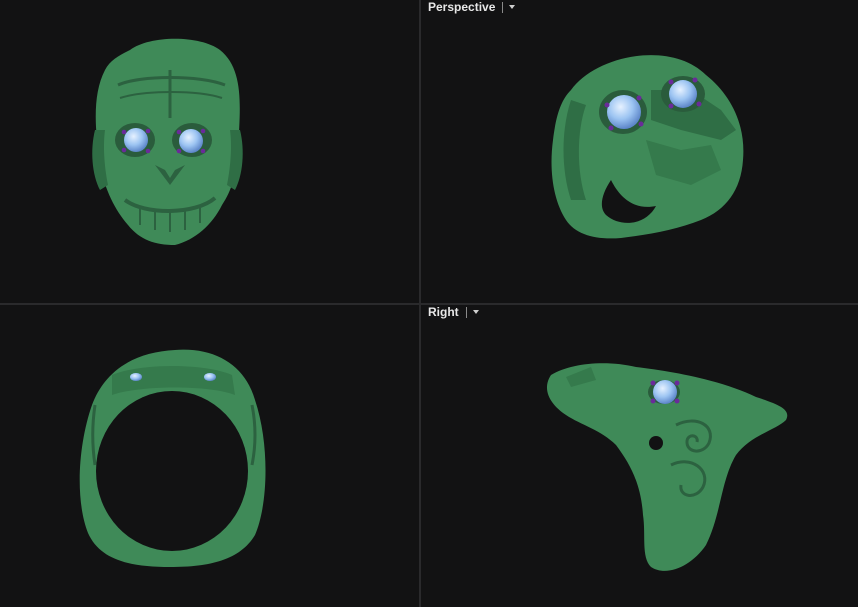 This screenshot has width=858, height=607. I want to click on skull-ring-perspective-model, so click(647, 147).